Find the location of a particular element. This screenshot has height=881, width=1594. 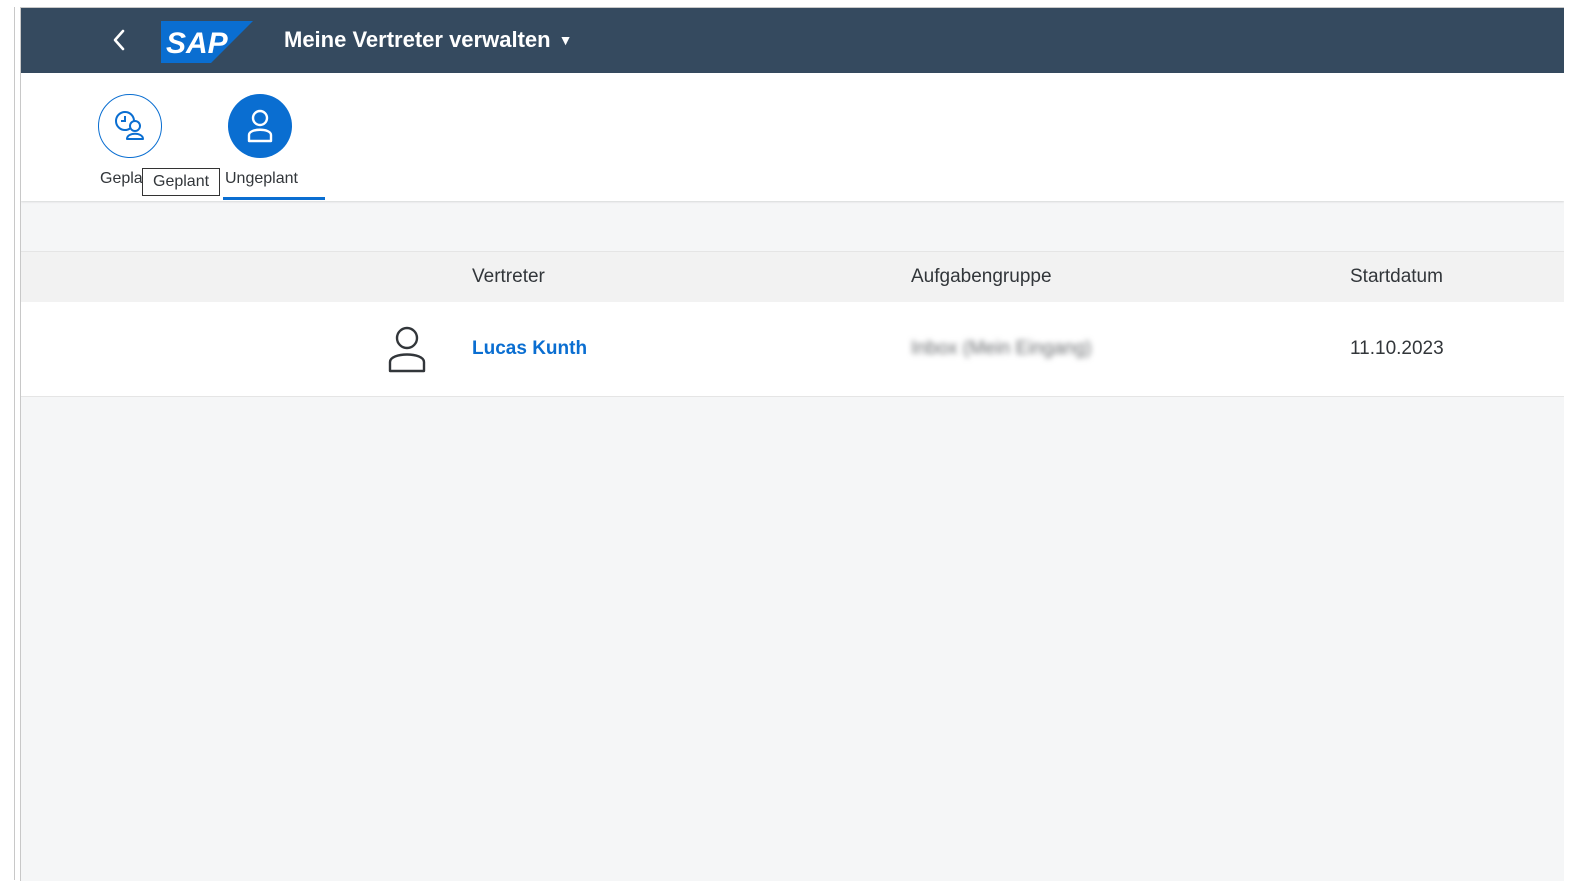

tab-geplant-icon-circle is located at coordinates (130, 126).